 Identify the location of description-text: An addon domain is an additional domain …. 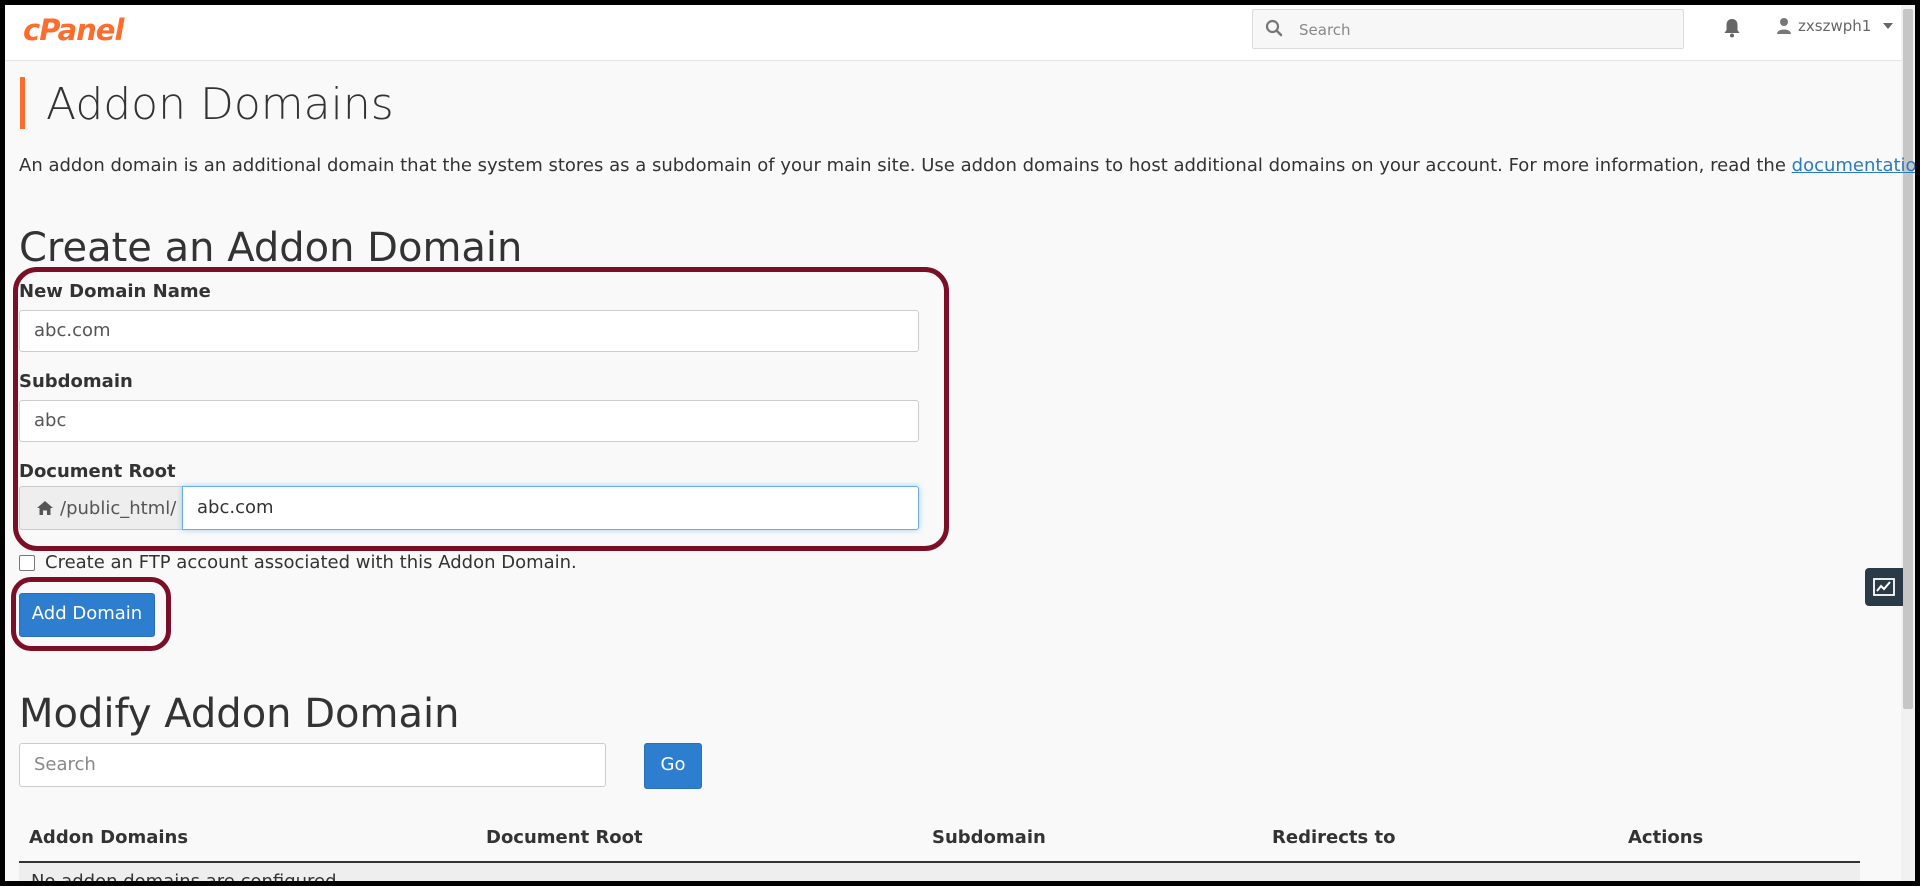
(905, 165).